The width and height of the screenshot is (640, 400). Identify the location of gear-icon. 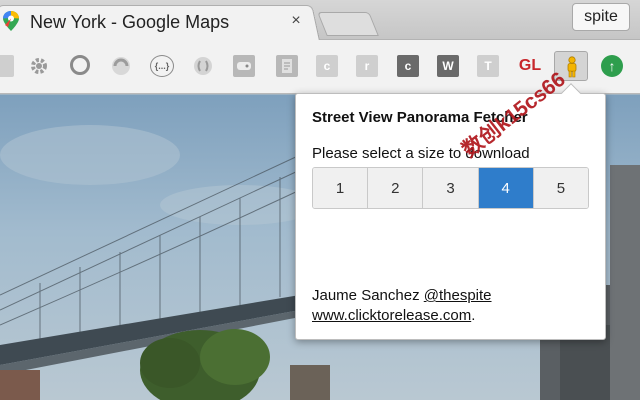
(39, 66).